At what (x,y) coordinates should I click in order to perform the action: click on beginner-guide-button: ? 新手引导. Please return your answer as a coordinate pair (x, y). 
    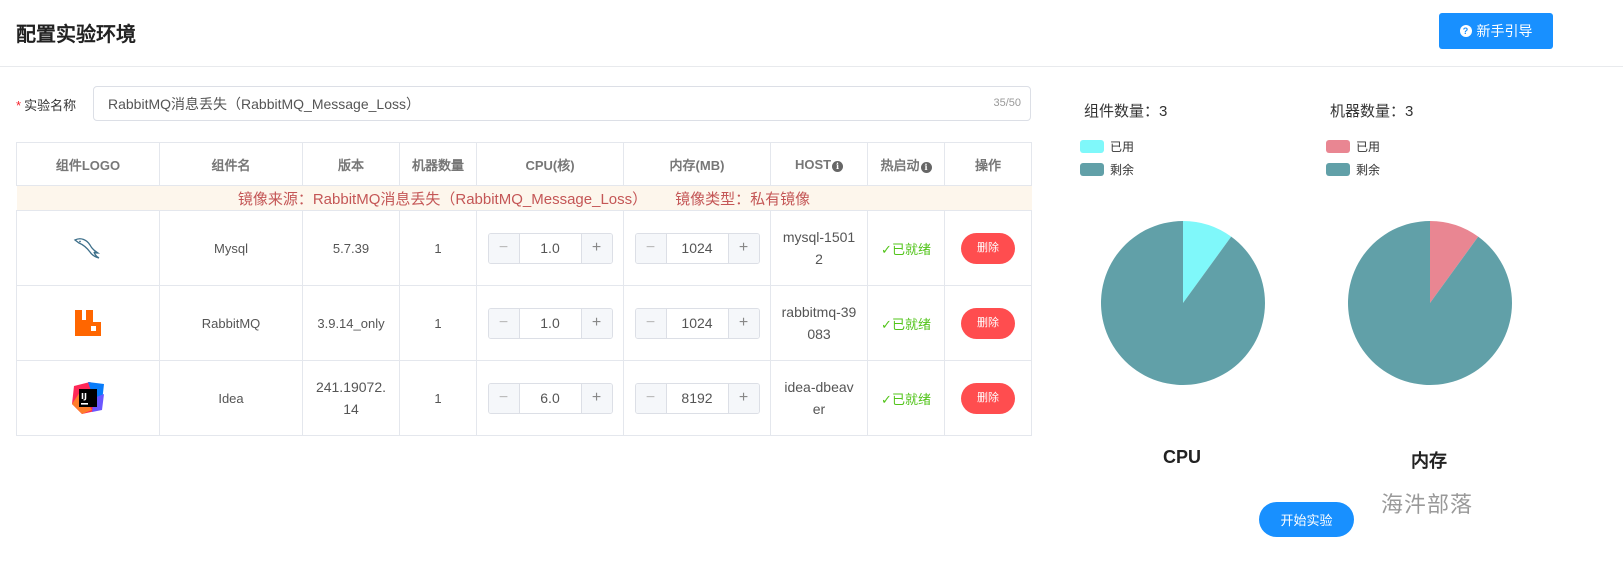
    Looking at the image, I should click on (1496, 31).